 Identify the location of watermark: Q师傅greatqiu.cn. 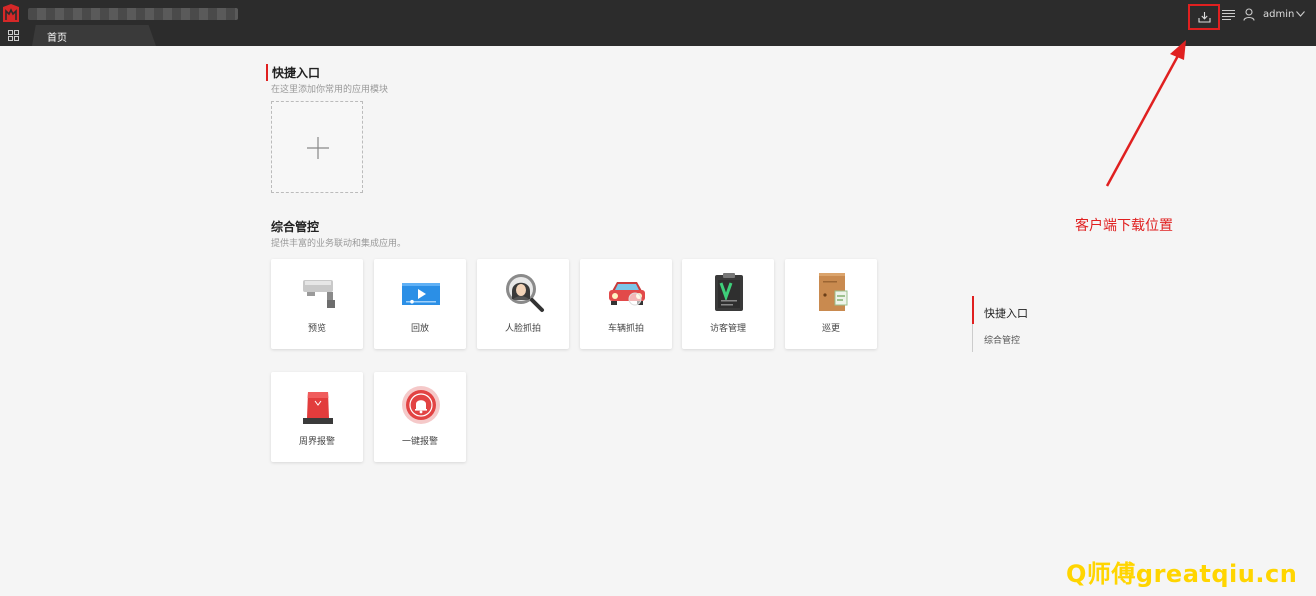
(1182, 574).